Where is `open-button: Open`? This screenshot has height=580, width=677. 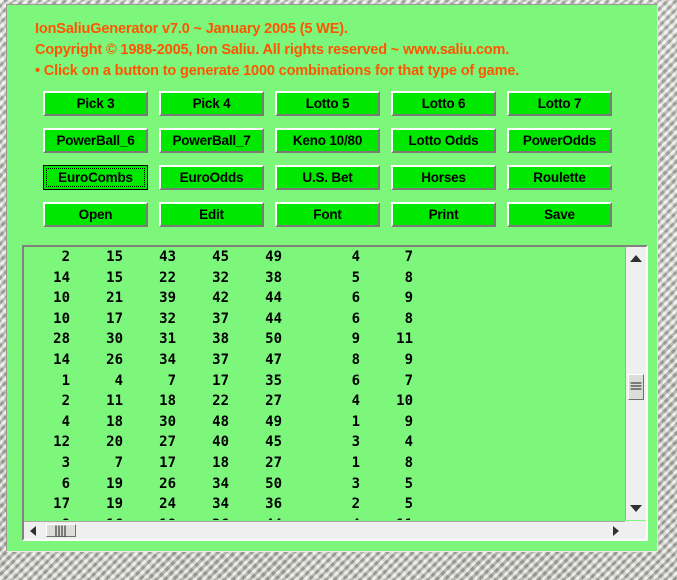
open-button: Open is located at coordinates (95, 214).